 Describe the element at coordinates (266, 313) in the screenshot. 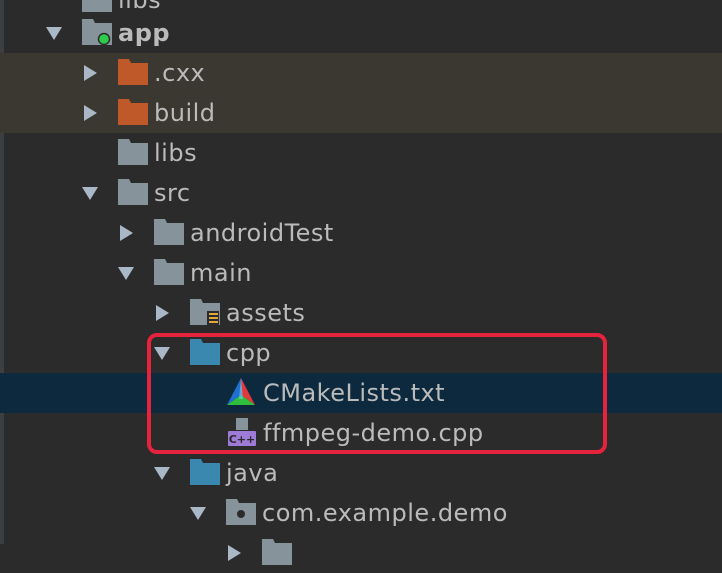

I see `tree-row-label: assets` at that location.